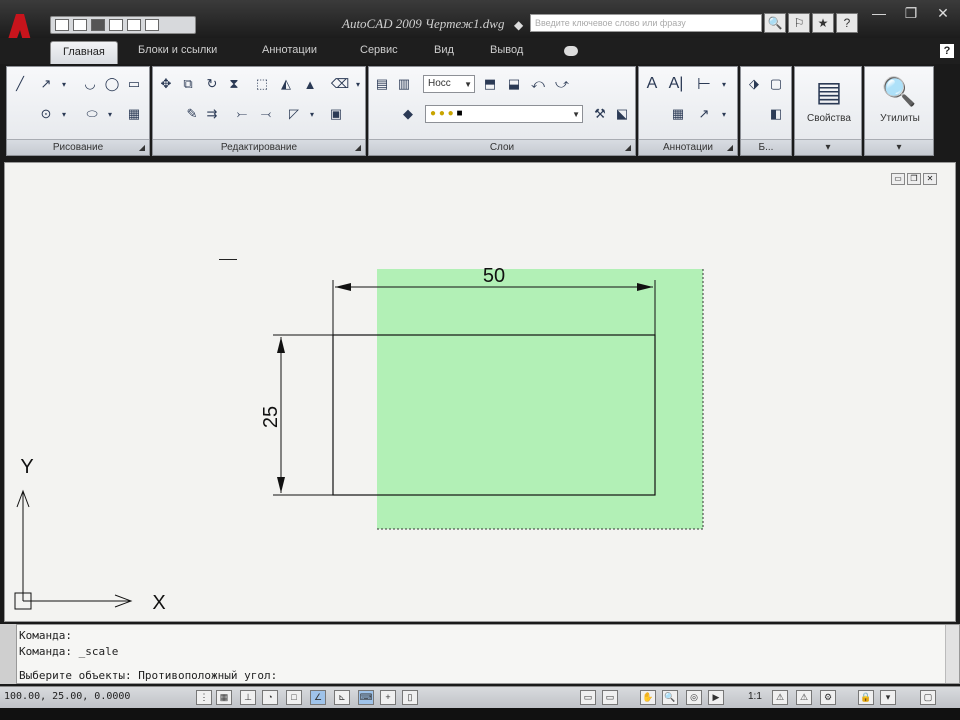  I want to click on single-line-text-icon: A|, so click(676, 84).